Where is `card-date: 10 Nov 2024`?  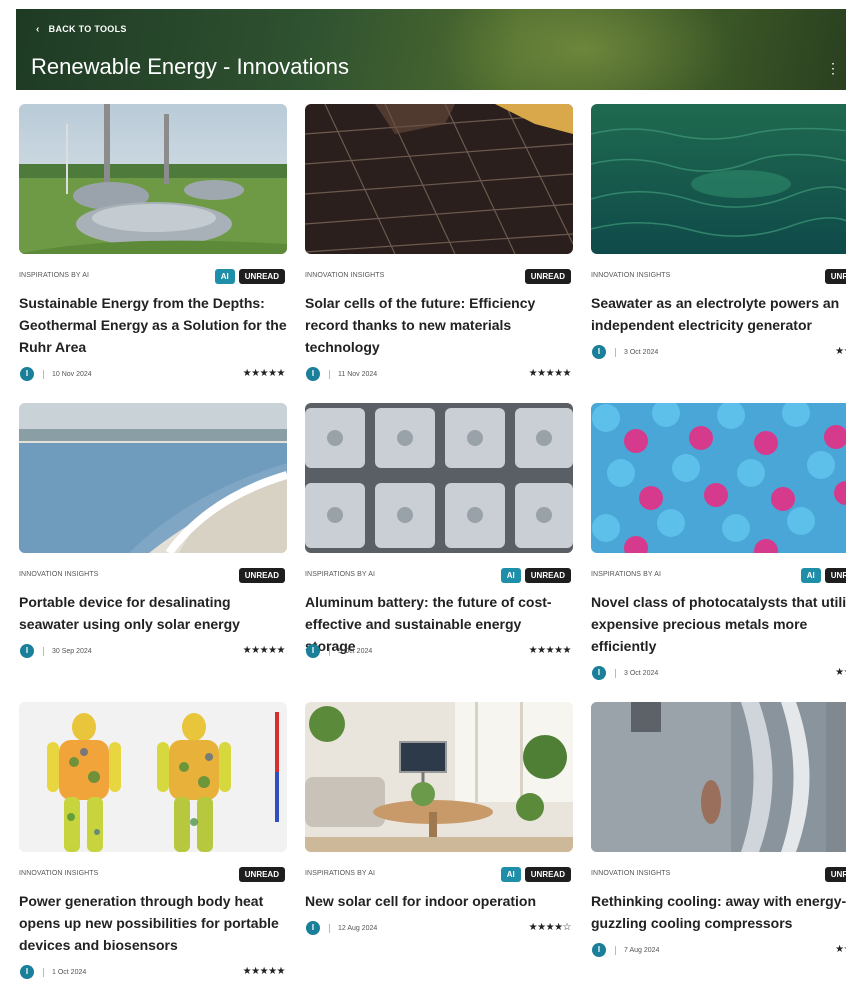
card-date: 10 Nov 2024 is located at coordinates (67, 374).